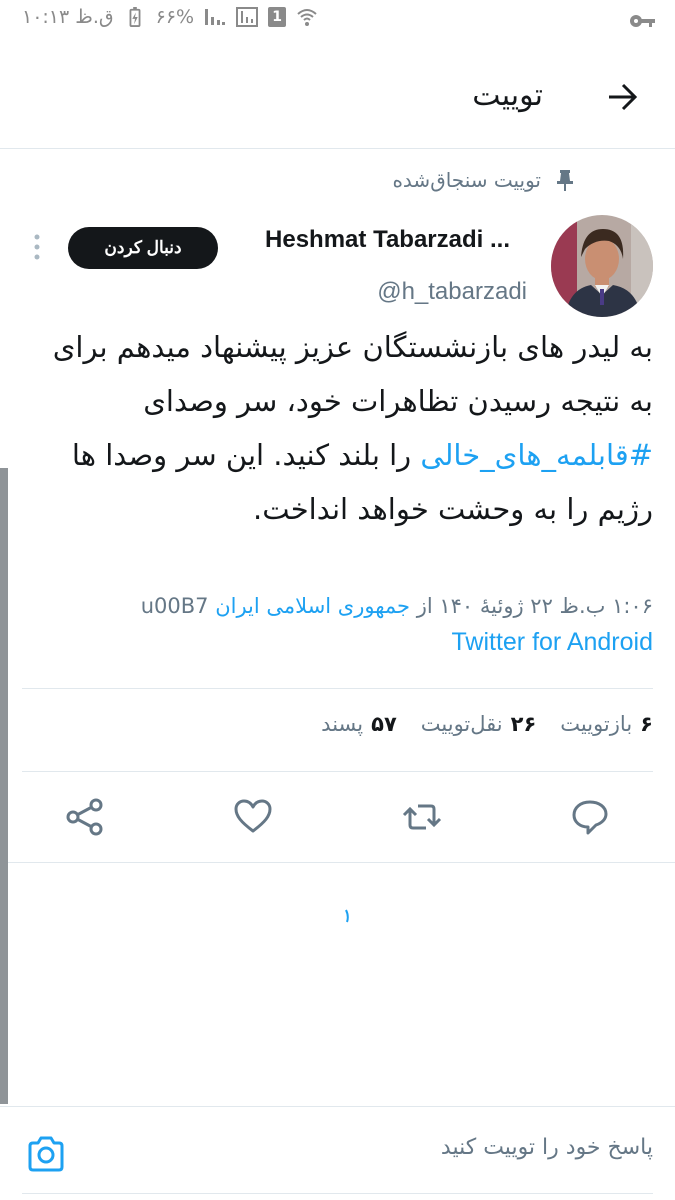  Describe the element at coordinates (37, 247) in the screenshot. I see `more-options-icon` at that location.